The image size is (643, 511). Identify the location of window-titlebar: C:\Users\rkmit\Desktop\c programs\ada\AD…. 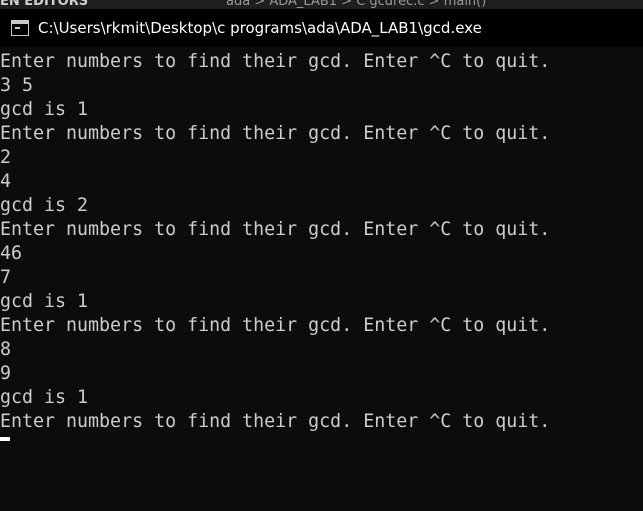
(321, 28).